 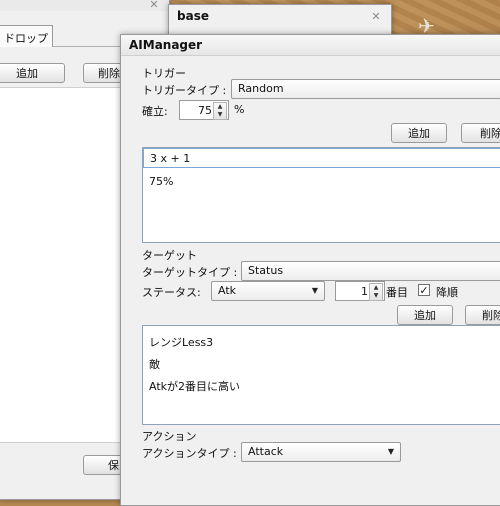 I want to click on probability-stepper: 75 ▲ ▼, so click(x=204, y=110).